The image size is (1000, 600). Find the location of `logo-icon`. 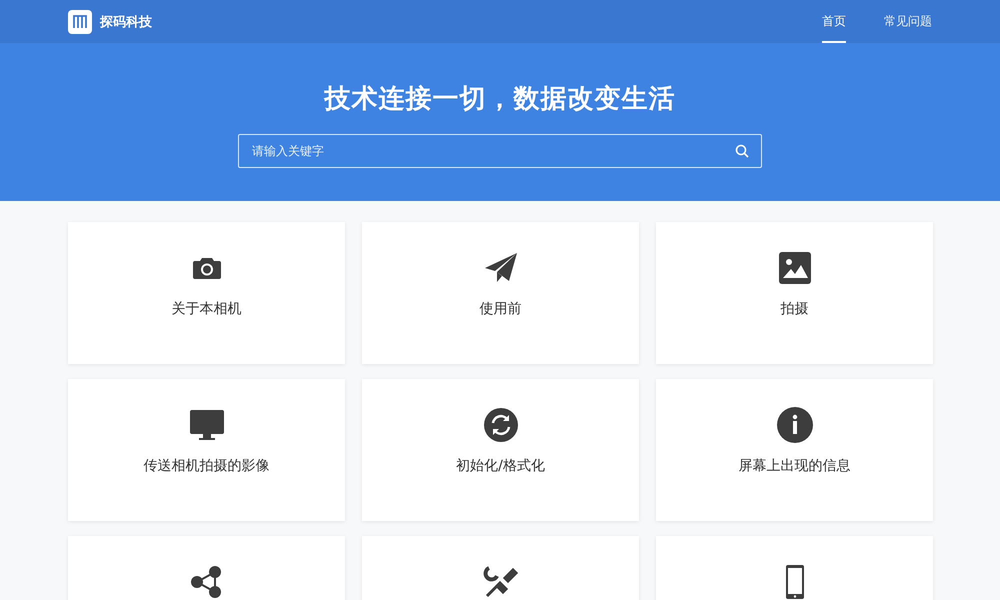

logo-icon is located at coordinates (80, 22).